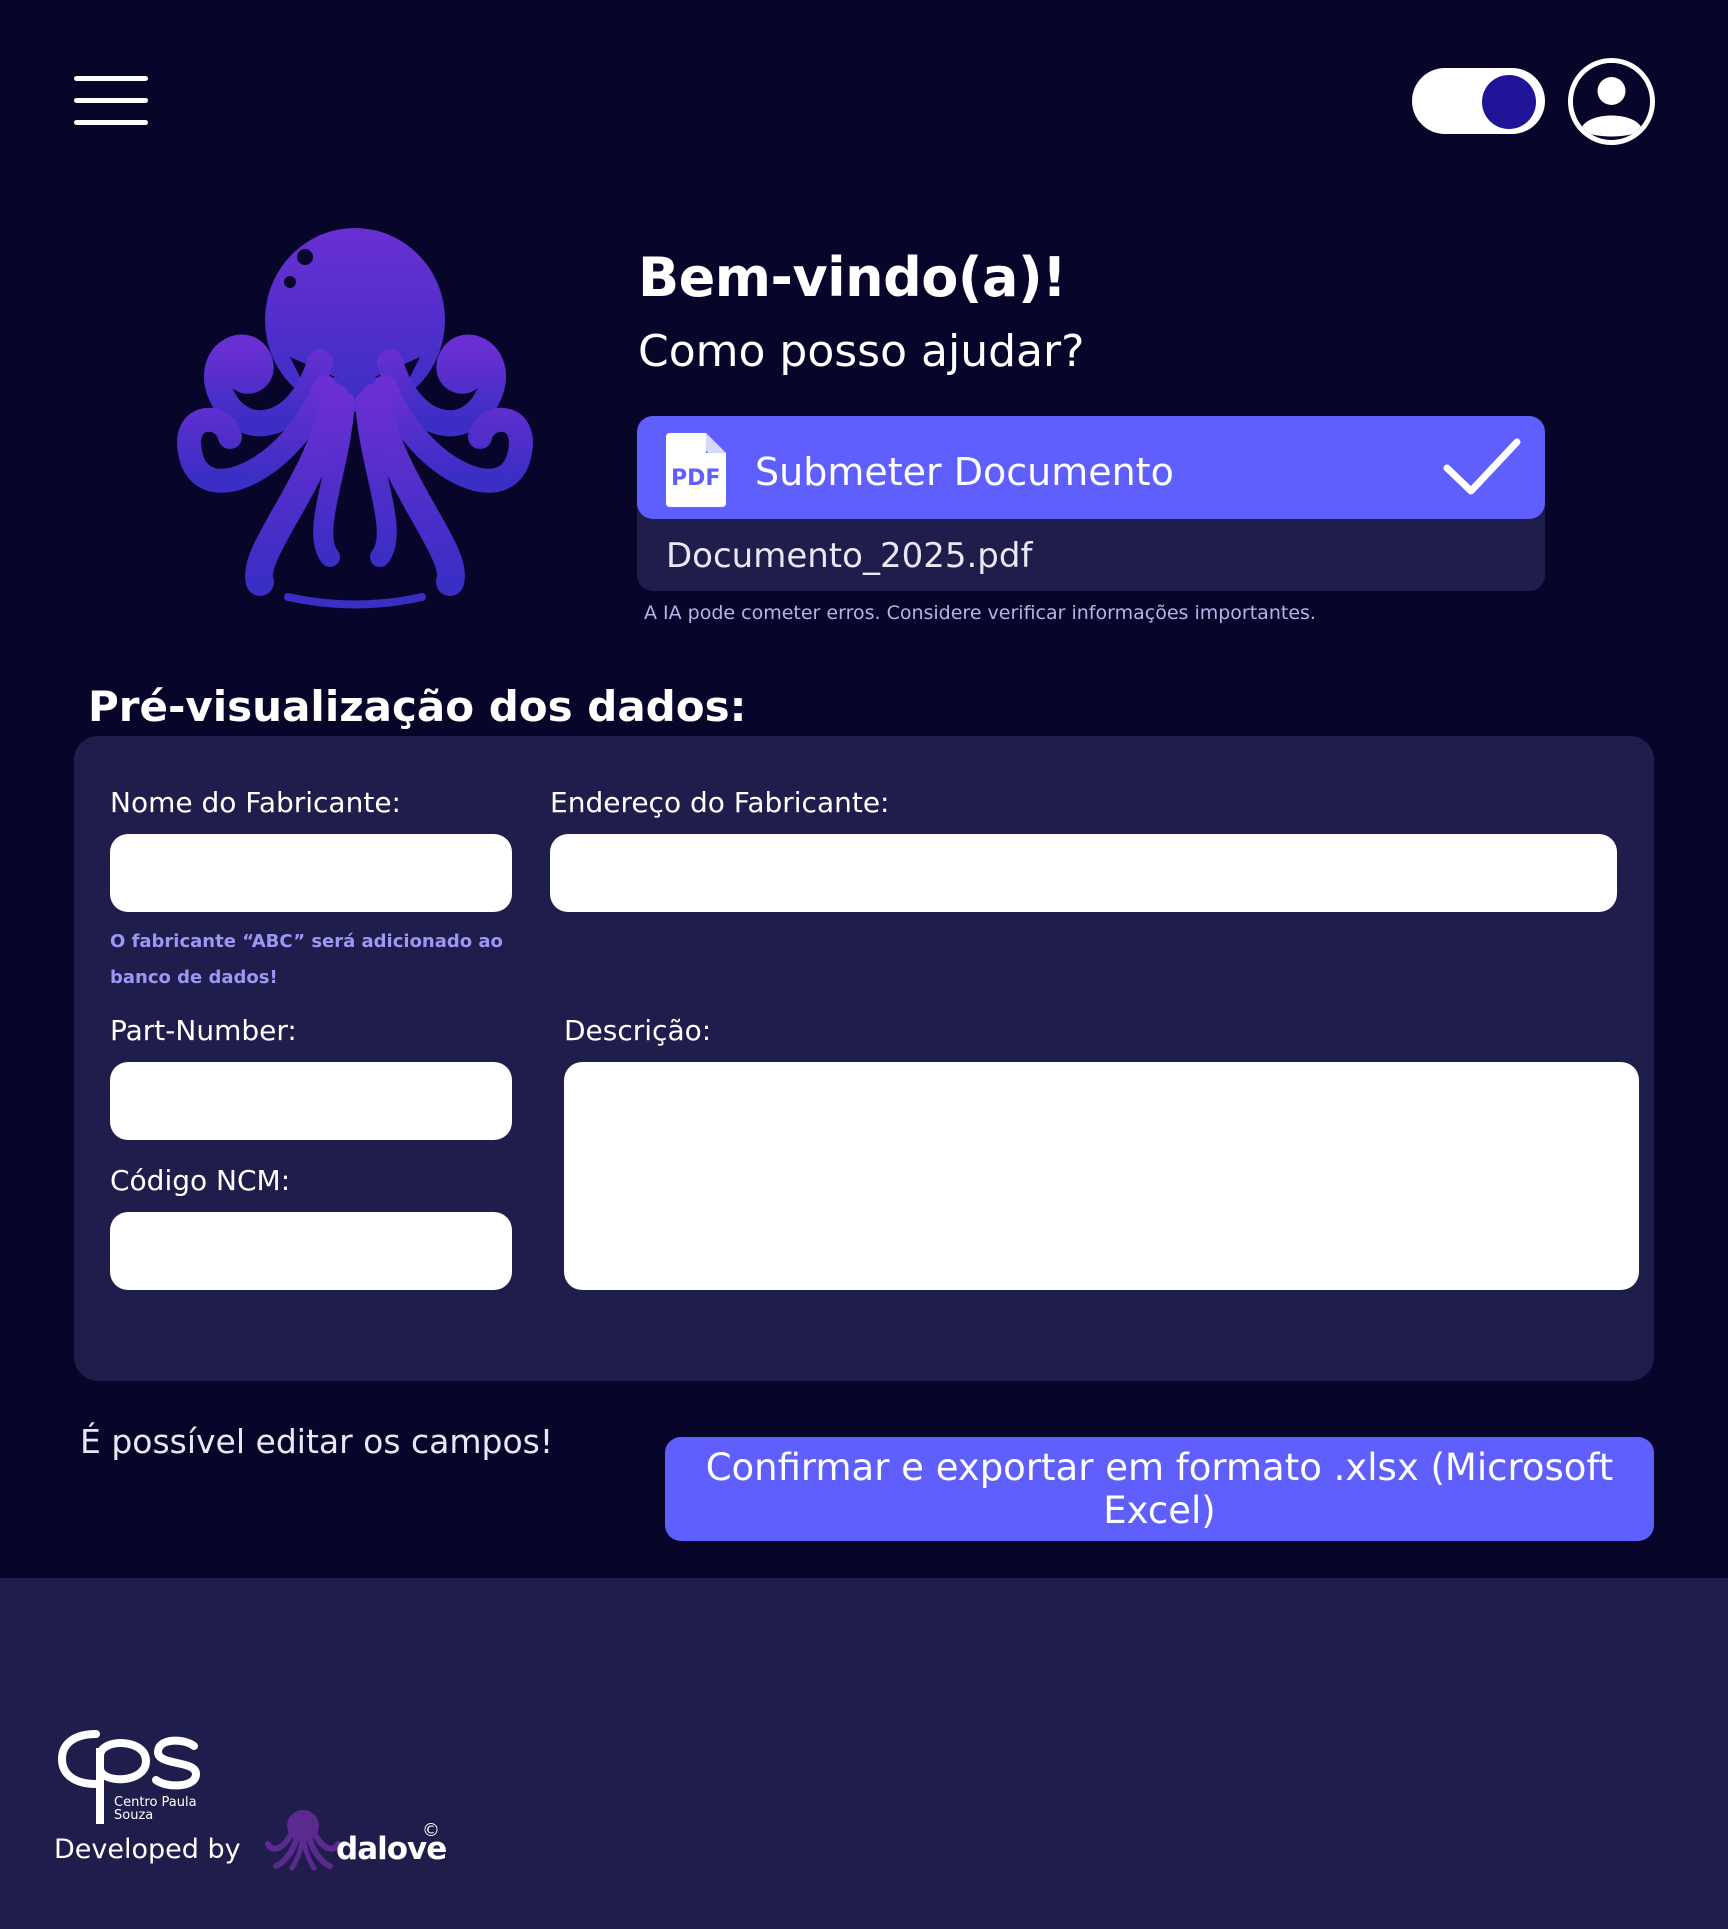 This screenshot has height=1929, width=1728. I want to click on ncm-code-label: Código NCM:, so click(200, 1180).